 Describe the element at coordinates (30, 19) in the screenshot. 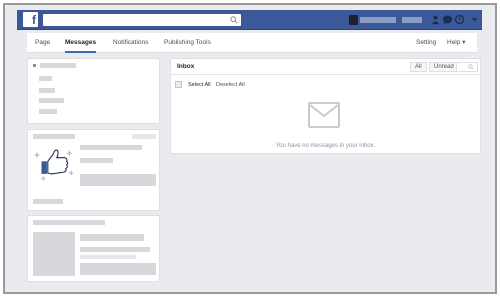

I see `facebook-logo: f` at that location.